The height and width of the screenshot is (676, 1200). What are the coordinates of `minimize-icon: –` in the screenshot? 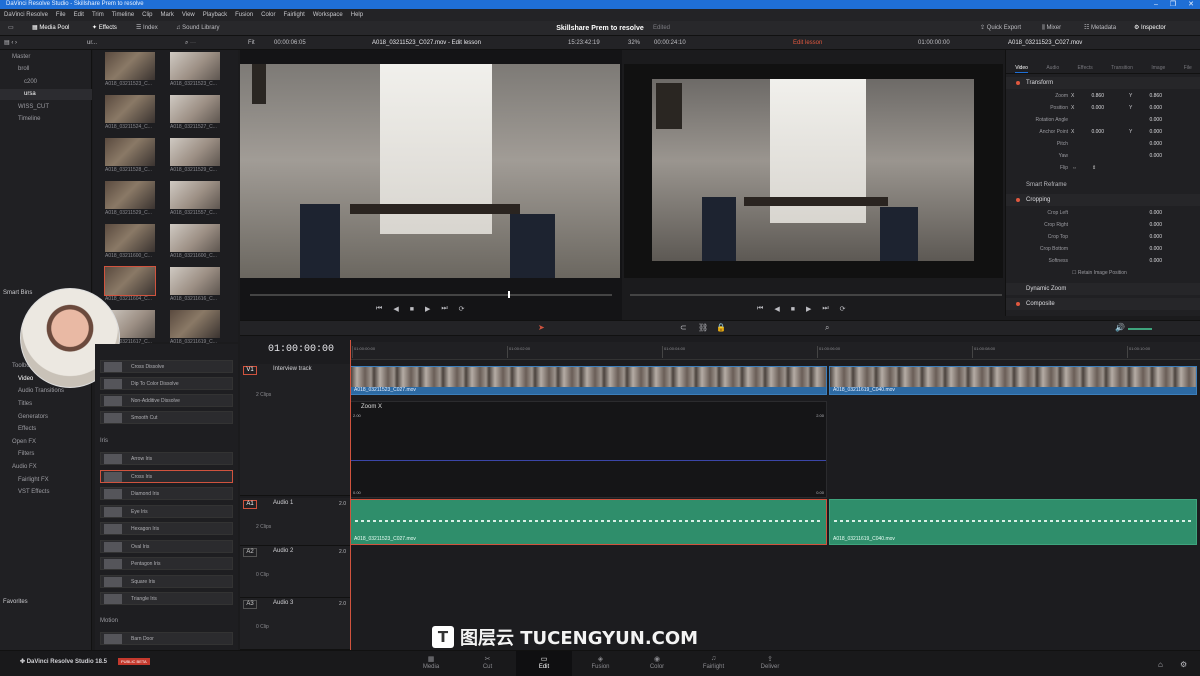 It's located at (1156, 4).